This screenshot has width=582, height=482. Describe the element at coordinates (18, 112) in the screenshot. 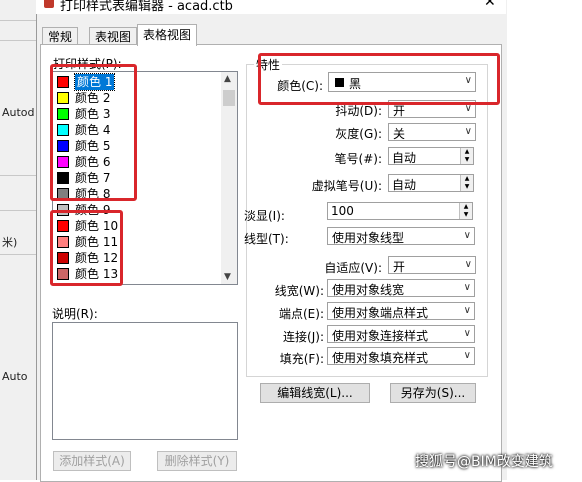

I see `background-text: Autod` at that location.